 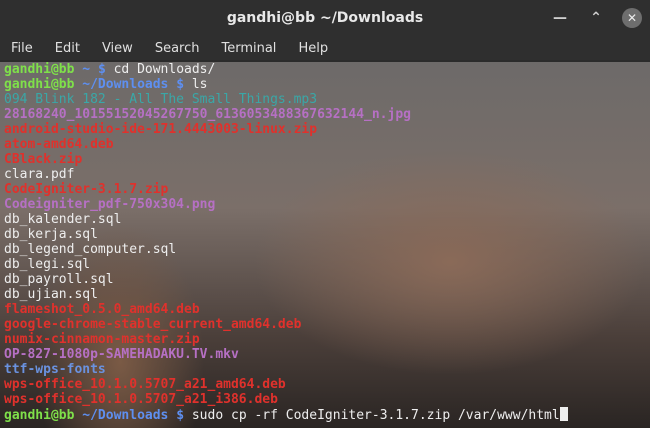 What do you see at coordinates (43, 159) in the screenshot?
I see `file-name: CBlack.zip` at bounding box center [43, 159].